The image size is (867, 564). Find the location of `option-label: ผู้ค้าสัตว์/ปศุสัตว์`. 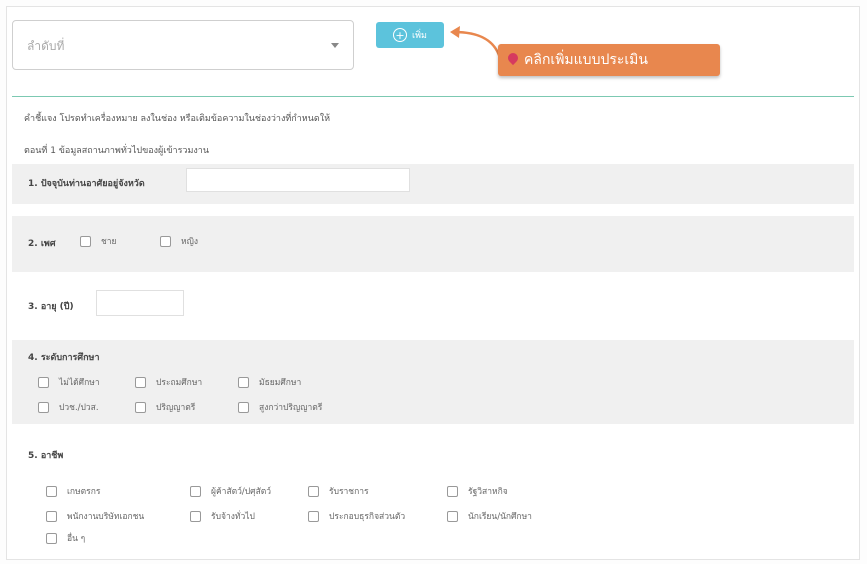

option-label: ผู้ค้าสัตว์/ปศุสัตว์ is located at coordinates (241, 492).